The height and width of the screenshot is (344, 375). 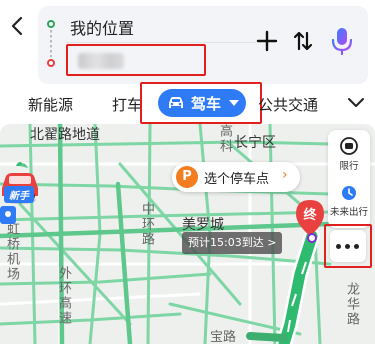 I want to click on map-label-beizhai-road: 北翟路地道, so click(x=65, y=135).